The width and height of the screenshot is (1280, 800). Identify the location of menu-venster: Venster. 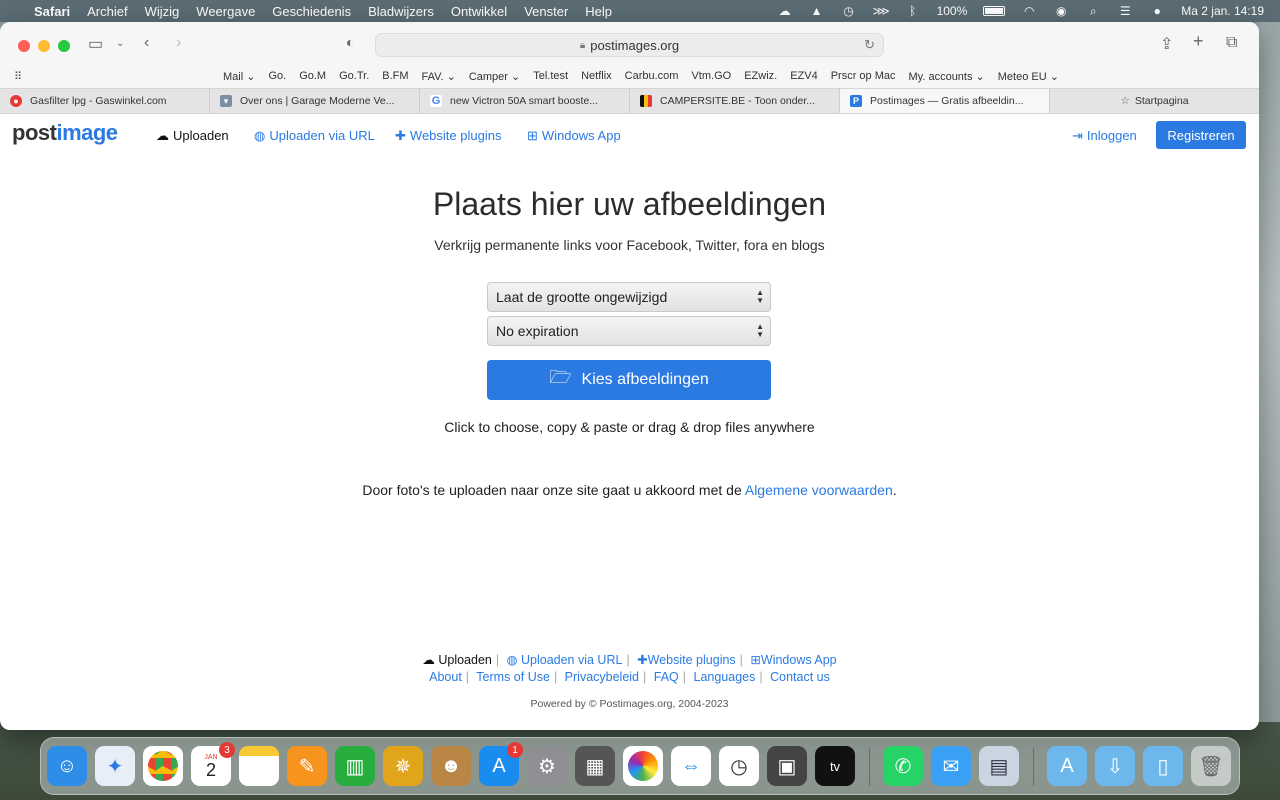
(546, 11).